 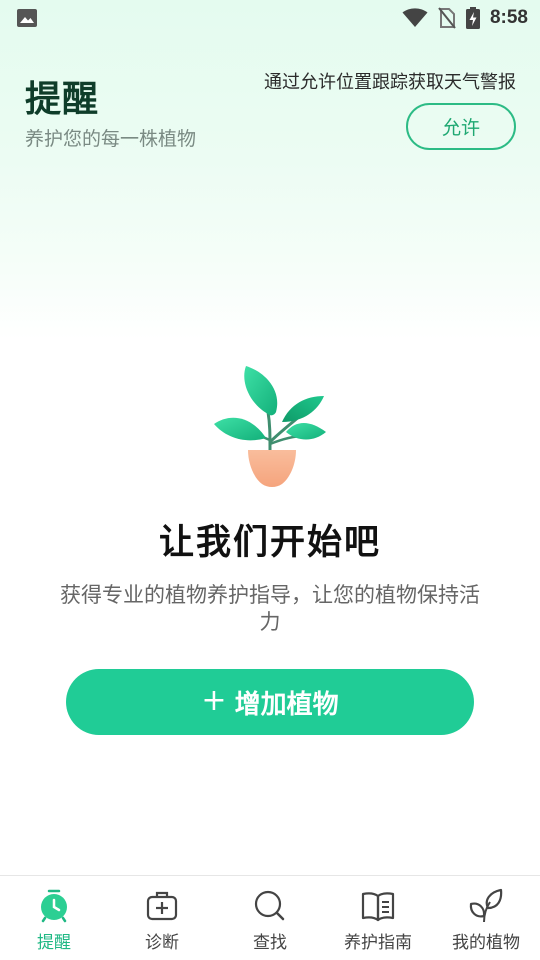 I want to click on page-title: 提醒, so click(x=62, y=99).